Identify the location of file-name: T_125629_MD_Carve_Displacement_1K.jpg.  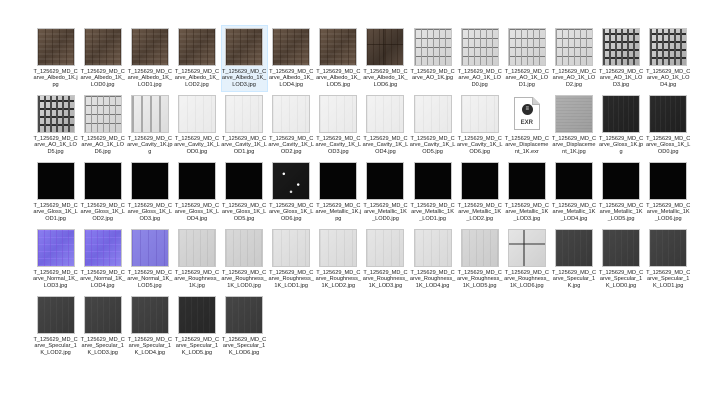
(574, 145).